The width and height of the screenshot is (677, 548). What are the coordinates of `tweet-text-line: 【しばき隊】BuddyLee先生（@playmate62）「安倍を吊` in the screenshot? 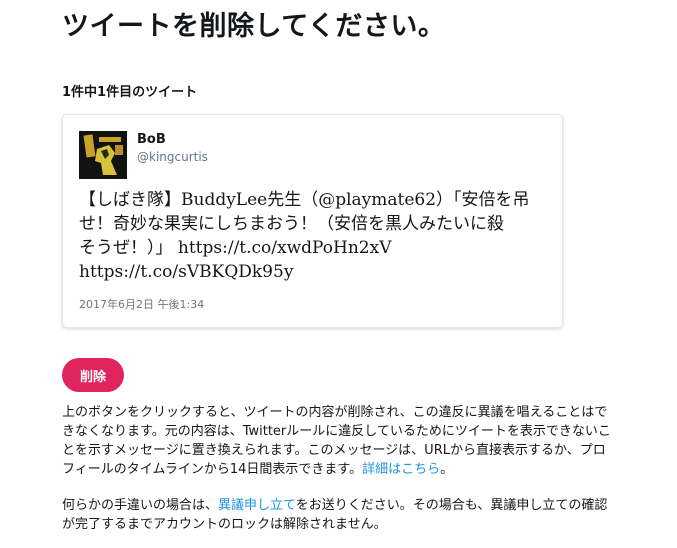 It's located at (304, 200).